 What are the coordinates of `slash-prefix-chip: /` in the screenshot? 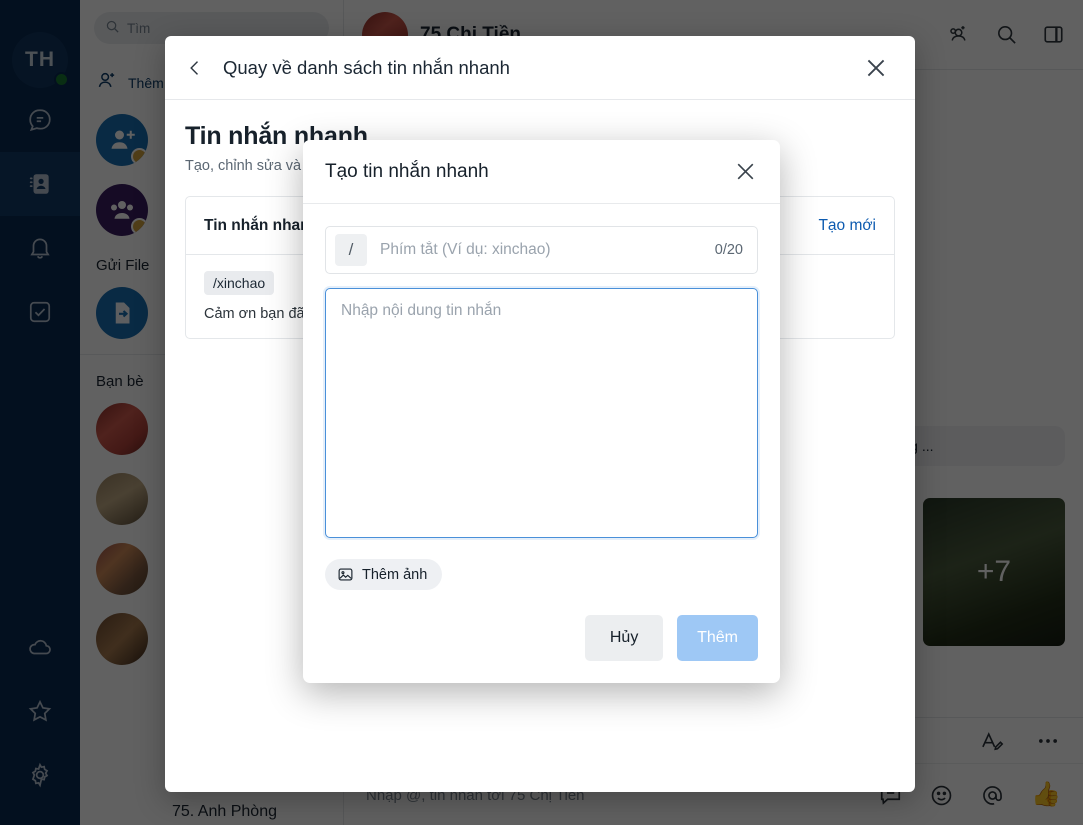 It's located at (351, 250).